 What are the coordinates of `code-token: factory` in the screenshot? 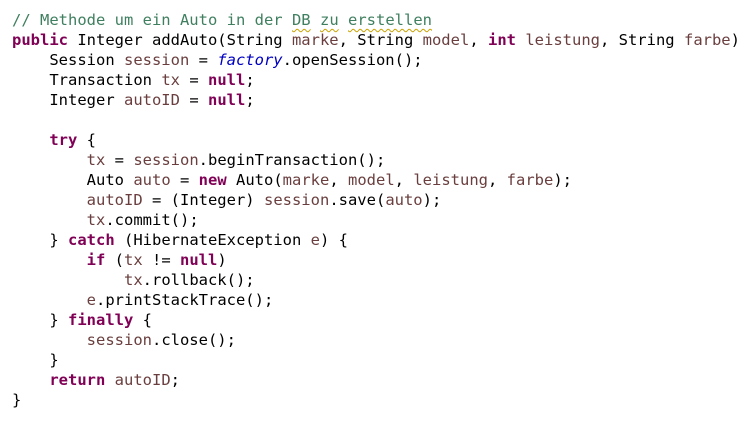 It's located at (250, 60).